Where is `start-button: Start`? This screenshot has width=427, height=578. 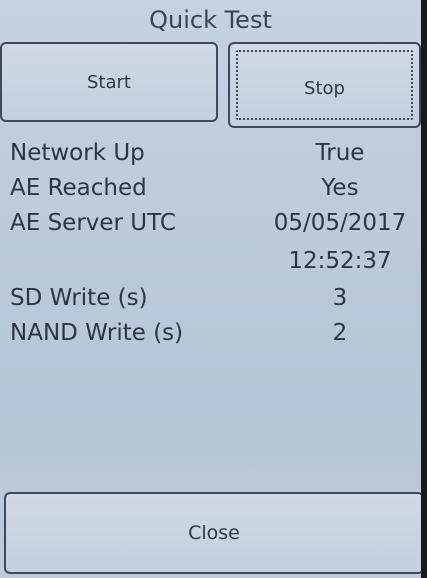
start-button: Start is located at coordinates (109, 82).